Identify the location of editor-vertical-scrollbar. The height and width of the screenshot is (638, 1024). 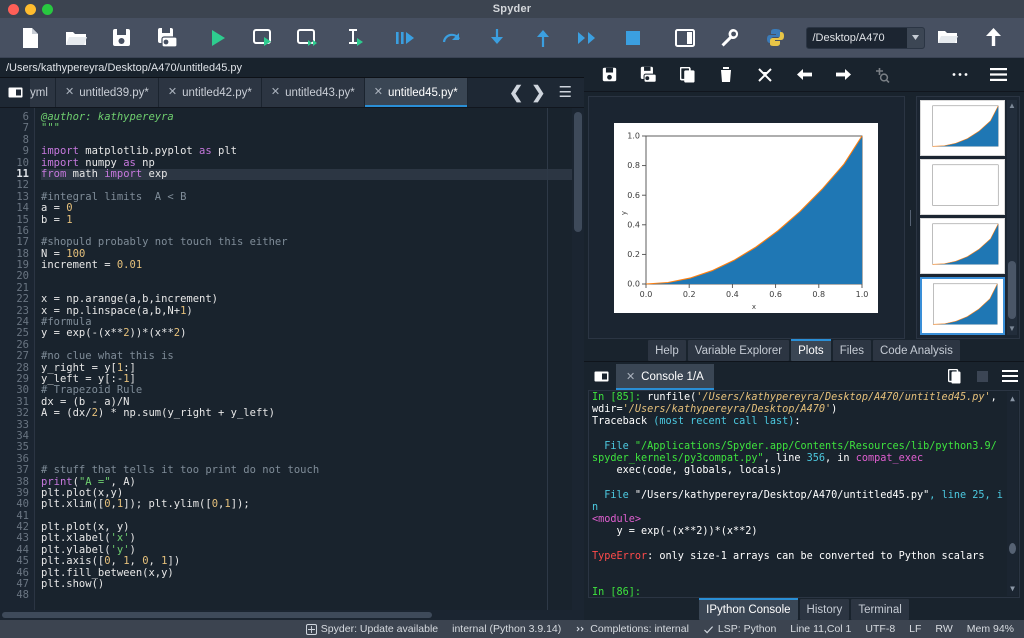
(577, 359).